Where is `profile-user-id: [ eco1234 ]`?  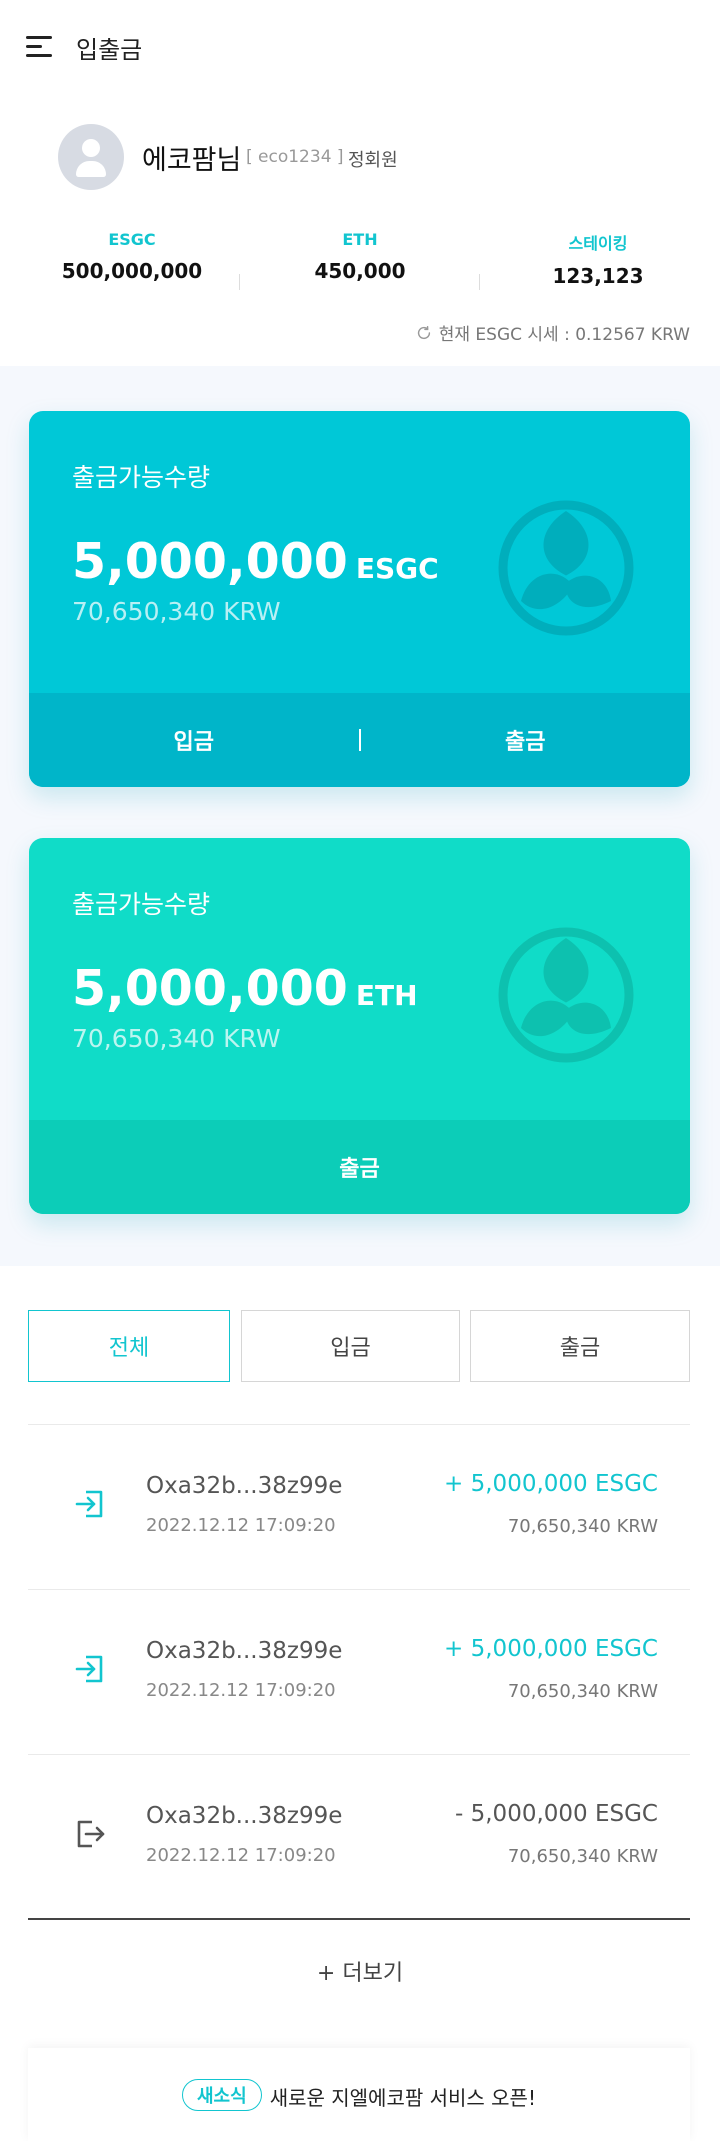
profile-user-id: [ eco1234 ] is located at coordinates (295, 157).